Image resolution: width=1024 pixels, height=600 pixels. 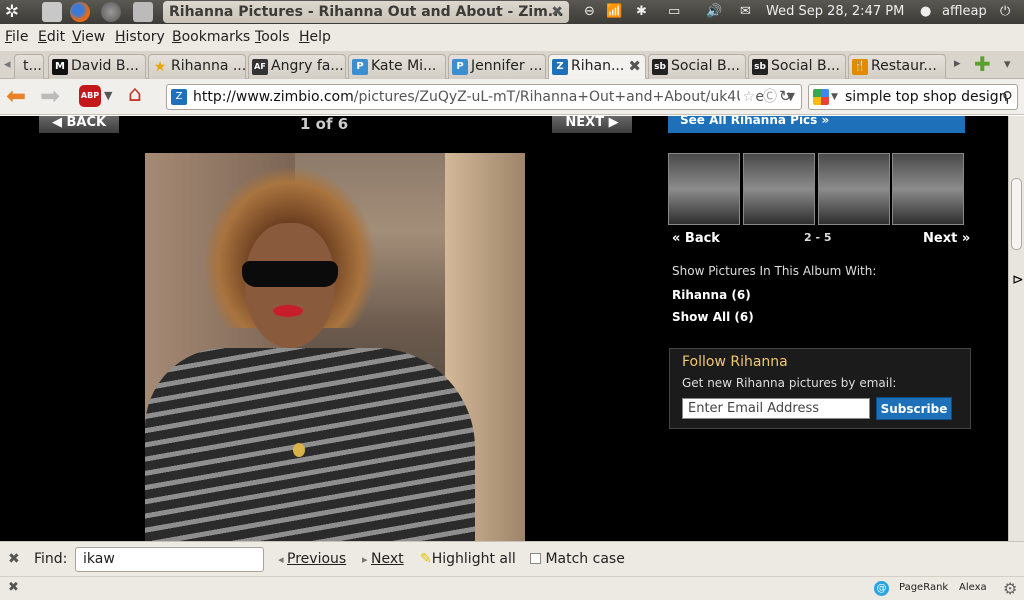 I want to click on see-all-rihanna-pics-link: See All Rihanna Pics », so click(x=816, y=124).